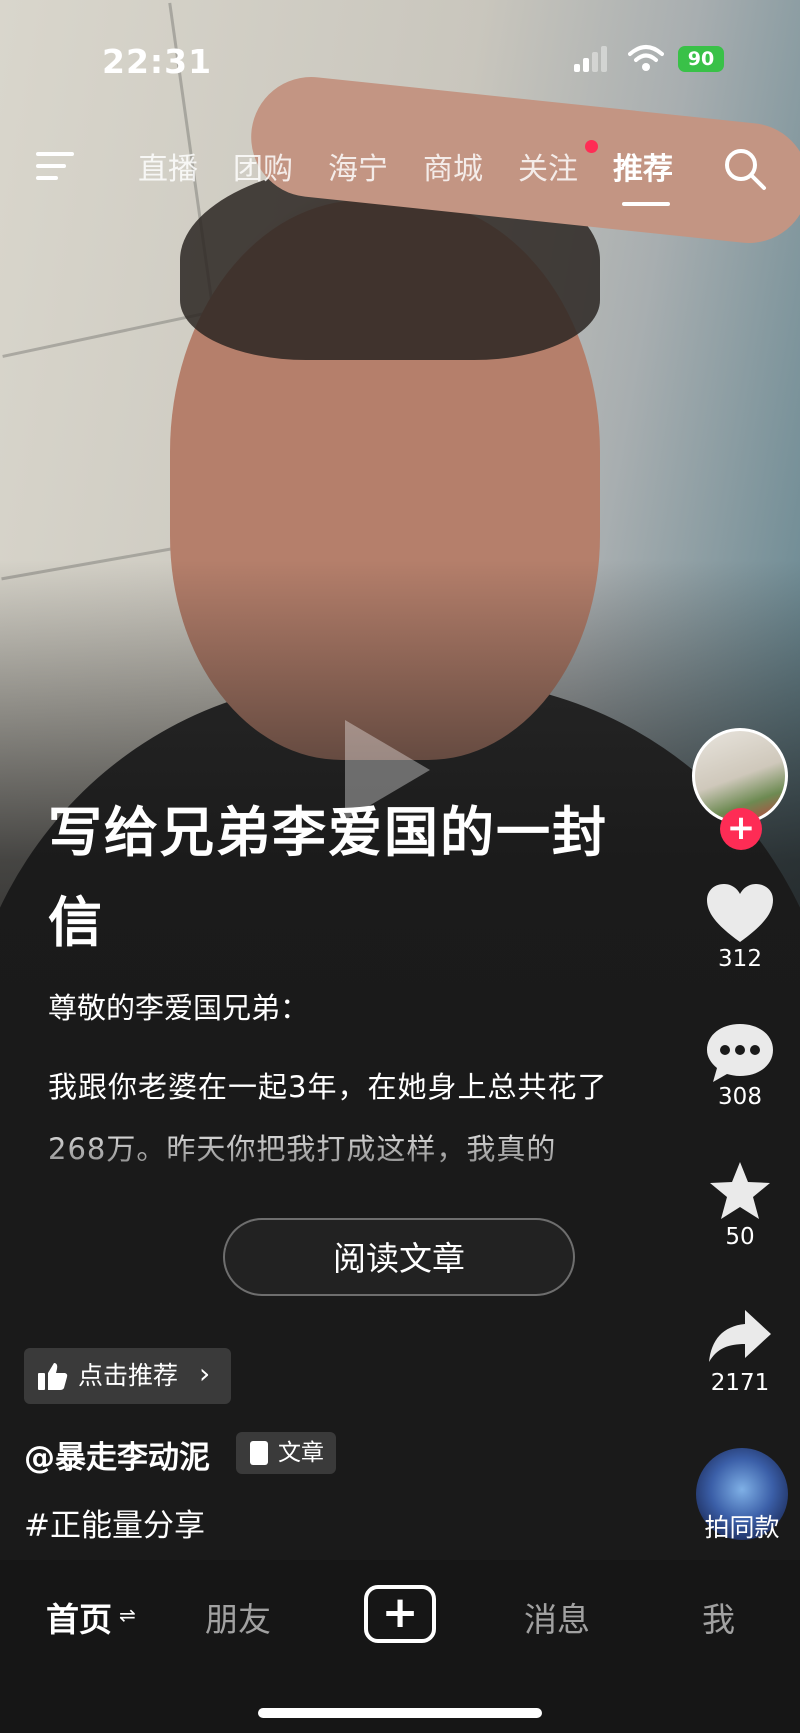 Image resolution: width=800 pixels, height=1733 pixels. What do you see at coordinates (328, 1118) in the screenshot?
I see `post-body: 我跟你老婆在一起3年，在她身上总共花了268万。昨天你把我打成这样，我真的` at bounding box center [328, 1118].